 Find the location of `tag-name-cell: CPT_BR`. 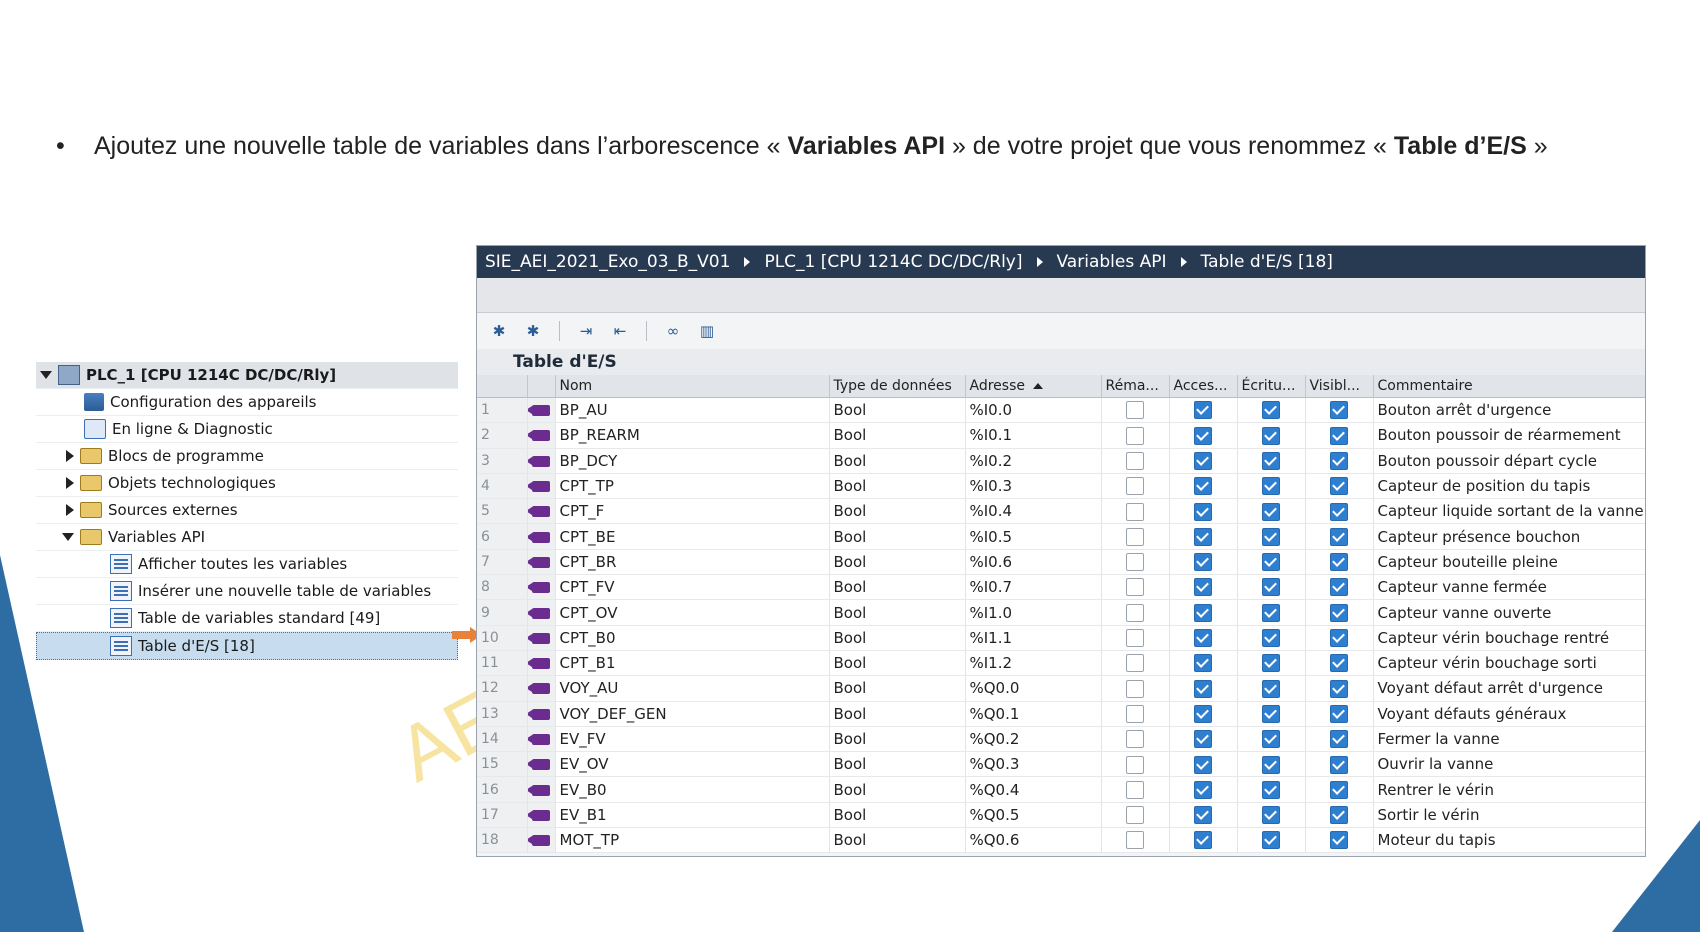

tag-name-cell: CPT_BR is located at coordinates (692, 562).